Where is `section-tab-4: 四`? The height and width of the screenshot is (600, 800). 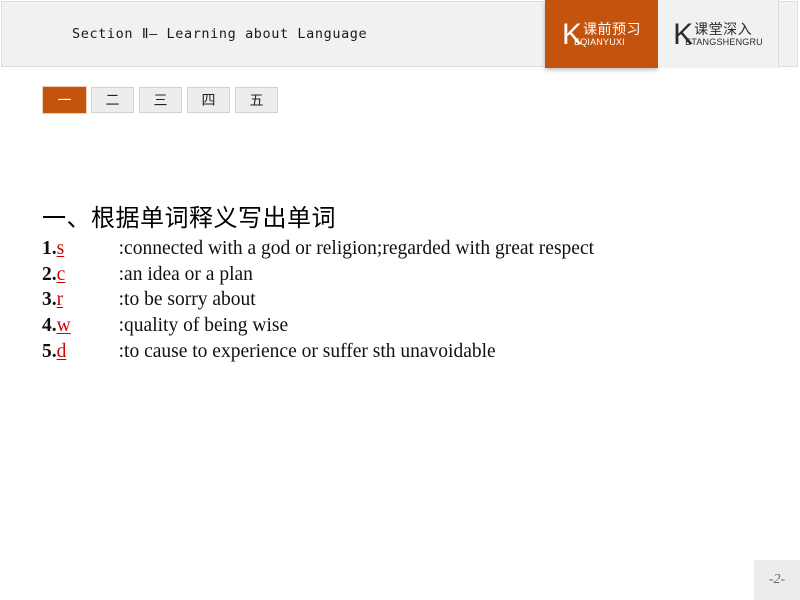 section-tab-4: 四 is located at coordinates (208, 100).